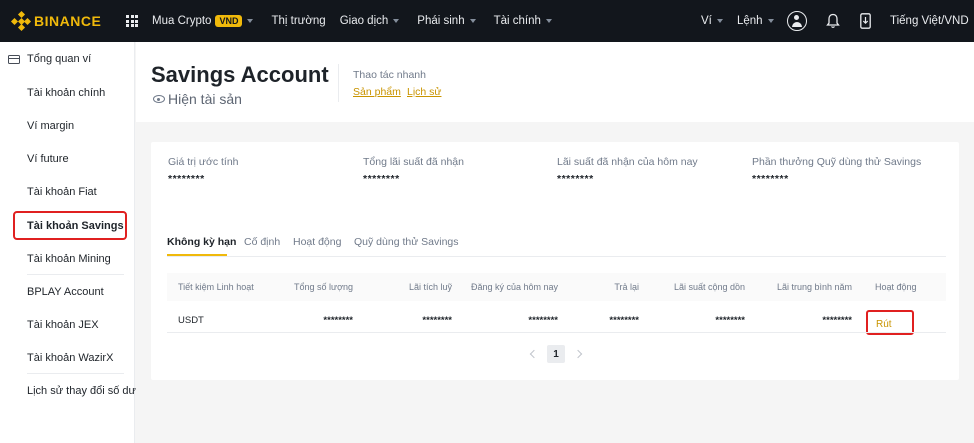 The image size is (974, 443). I want to click on cell-asset: USDT, so click(191, 320).